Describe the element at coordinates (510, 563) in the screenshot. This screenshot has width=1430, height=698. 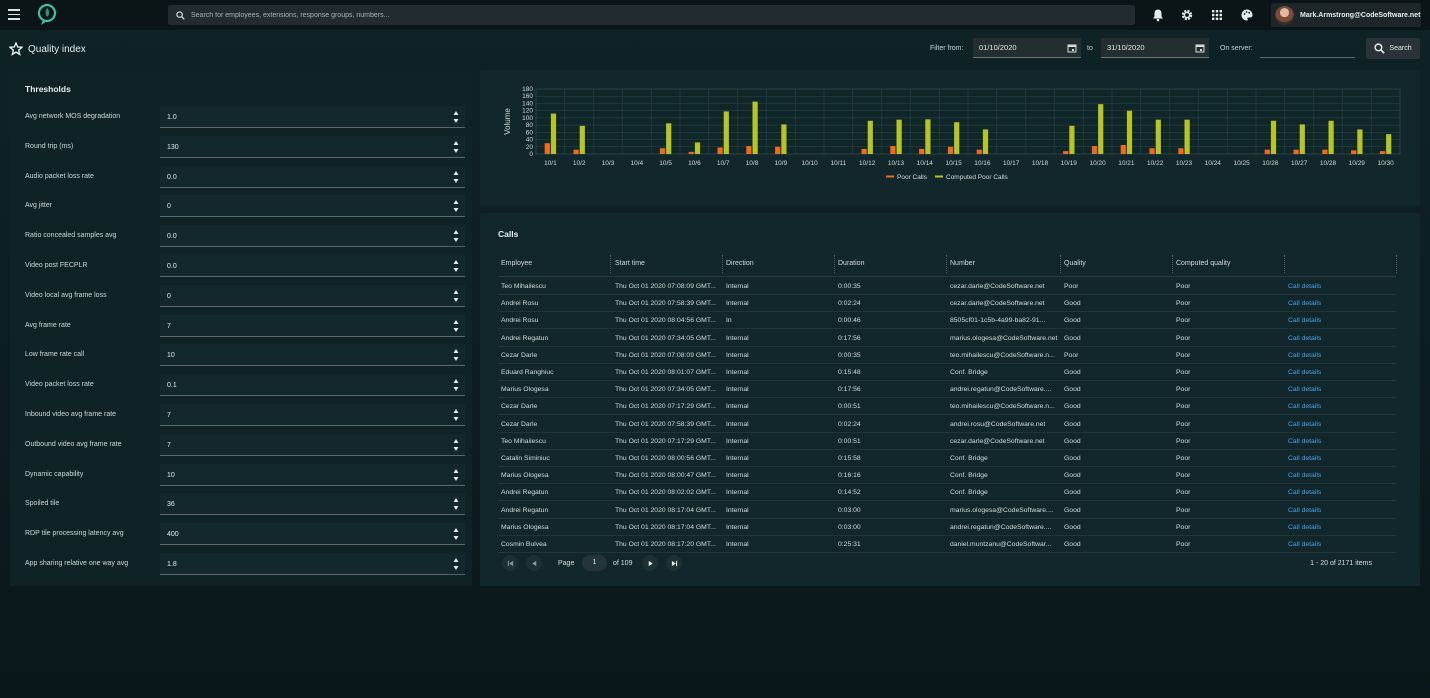
I see `first-page-button` at that location.